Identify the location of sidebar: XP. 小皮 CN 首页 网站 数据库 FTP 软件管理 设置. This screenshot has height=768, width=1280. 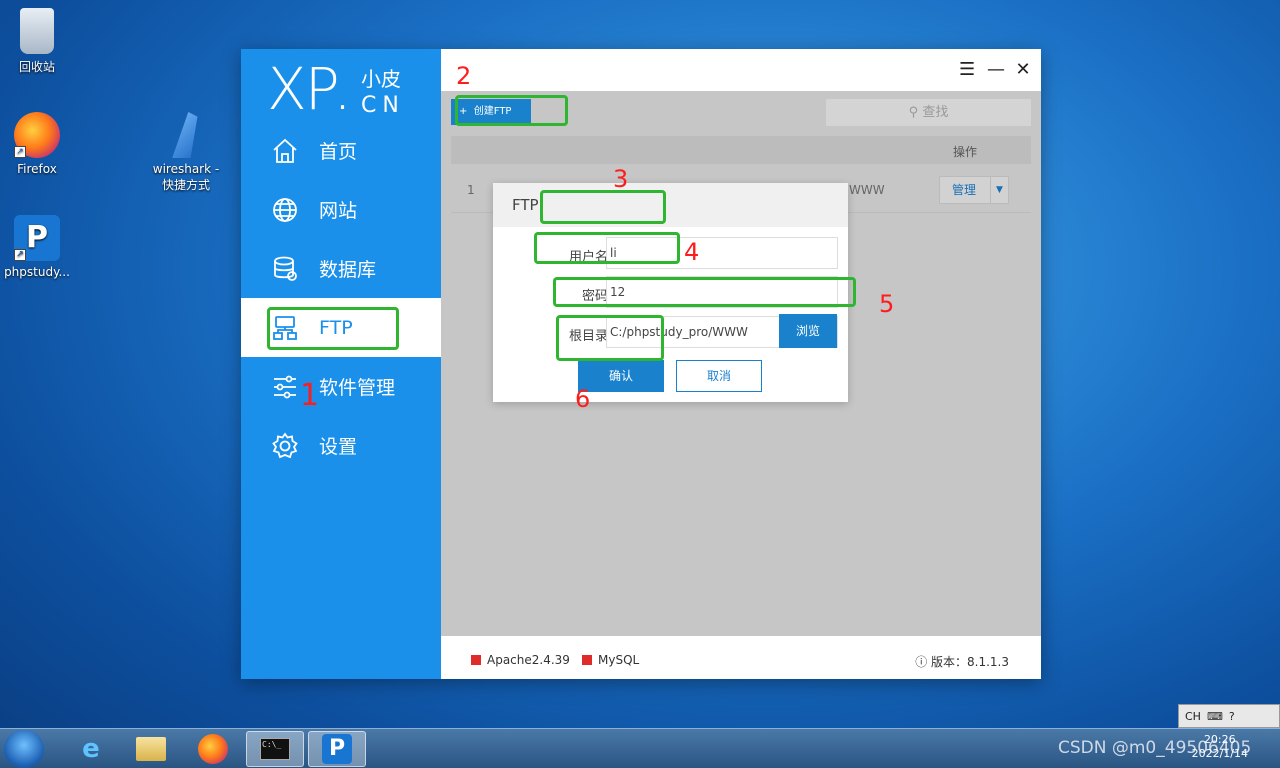
(341, 364).